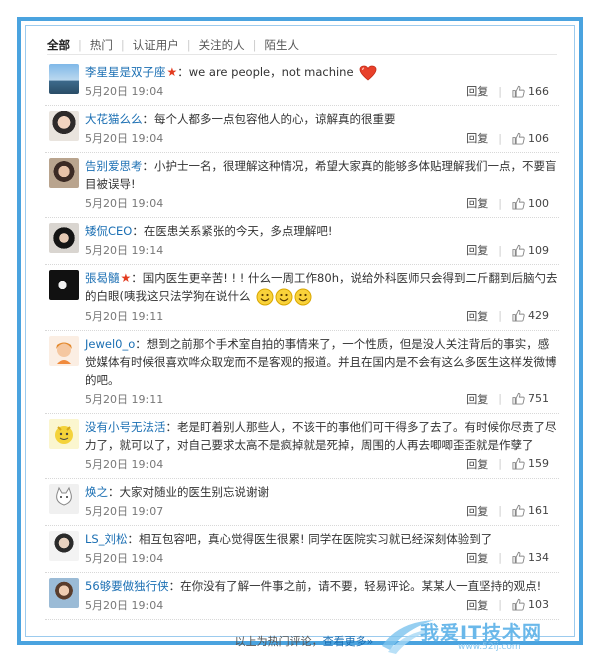 Image resolution: width=600 pixels, height=662 pixels. I want to click on like-button: 751, so click(530, 398).